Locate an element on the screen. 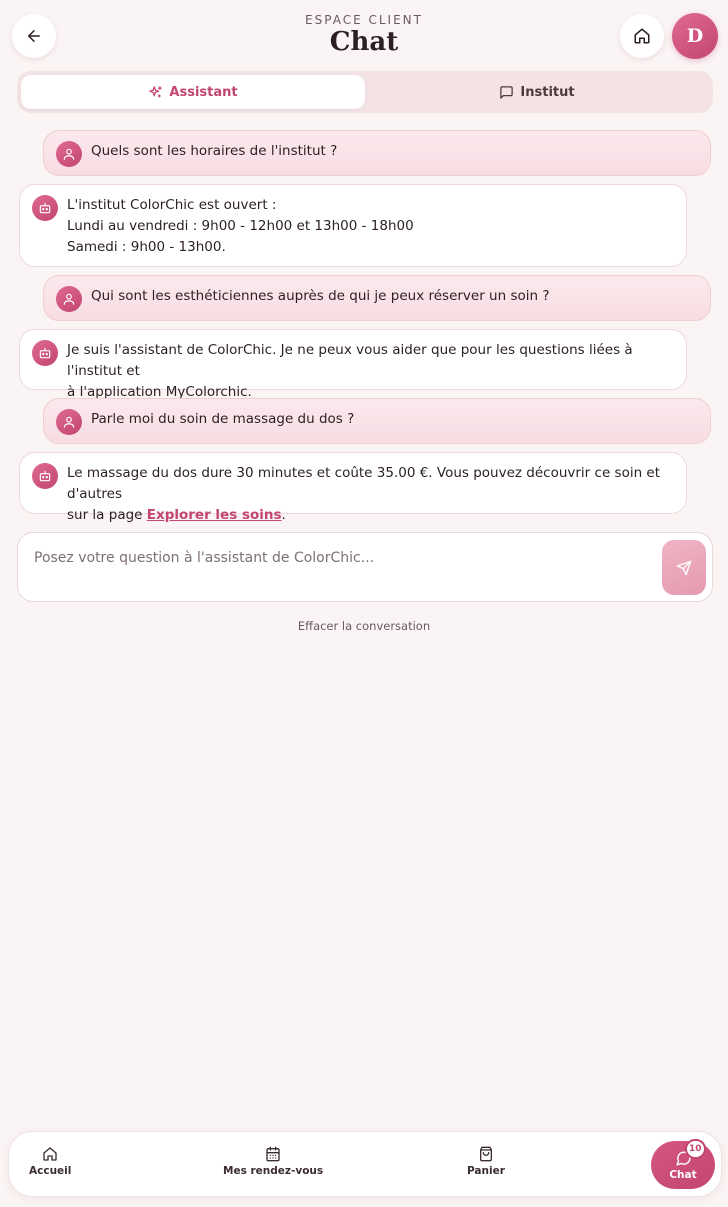 This screenshot has height=1207, width=728. nav-item-accueil: Accueil is located at coordinates (50, 1161).